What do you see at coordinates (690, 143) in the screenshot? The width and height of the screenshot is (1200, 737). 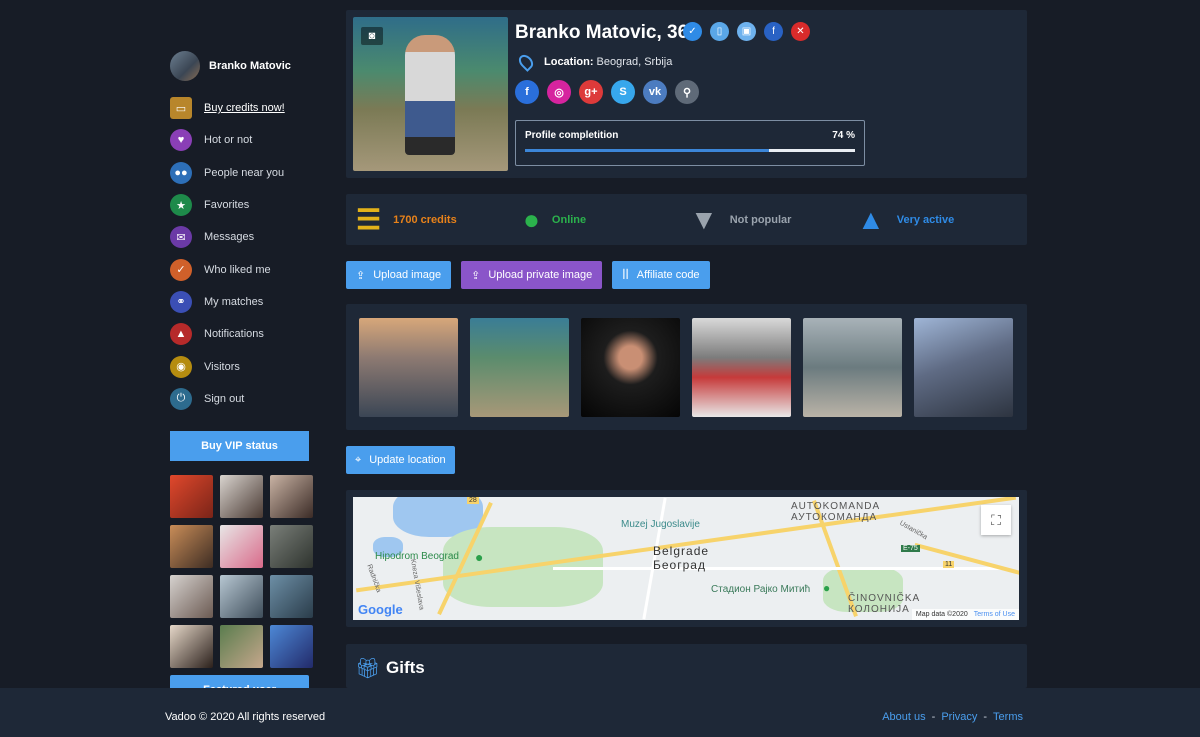 I see `profile-completion: Profile completition 74 %` at bounding box center [690, 143].